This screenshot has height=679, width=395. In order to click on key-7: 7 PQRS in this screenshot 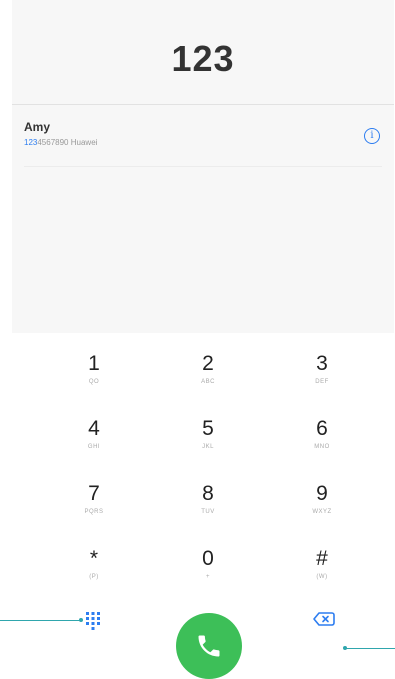, I will do `click(94, 493)`.